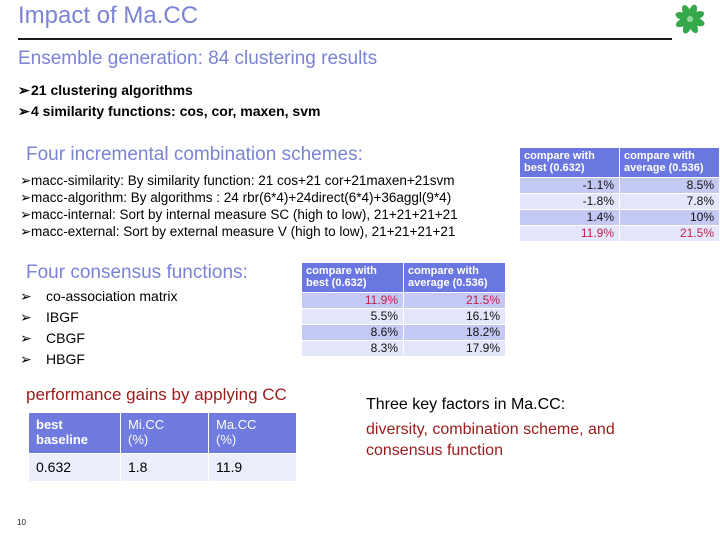 The image size is (720, 540). Describe the element at coordinates (252, 467) in the screenshot. I see `cell-macc-value: 11.9` at that location.